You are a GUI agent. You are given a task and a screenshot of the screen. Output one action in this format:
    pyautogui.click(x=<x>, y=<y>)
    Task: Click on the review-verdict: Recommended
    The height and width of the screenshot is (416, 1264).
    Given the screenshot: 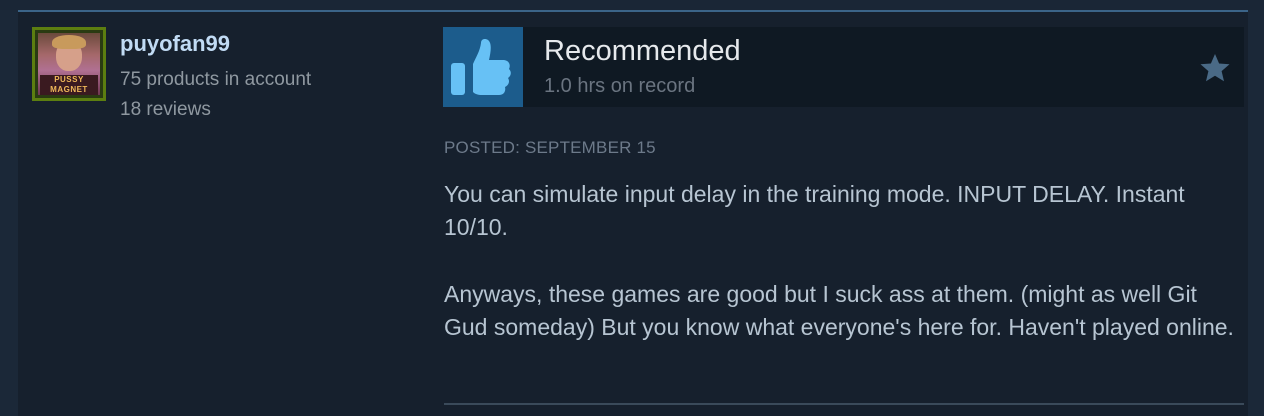 What is the action you would take?
    pyautogui.click(x=642, y=51)
    